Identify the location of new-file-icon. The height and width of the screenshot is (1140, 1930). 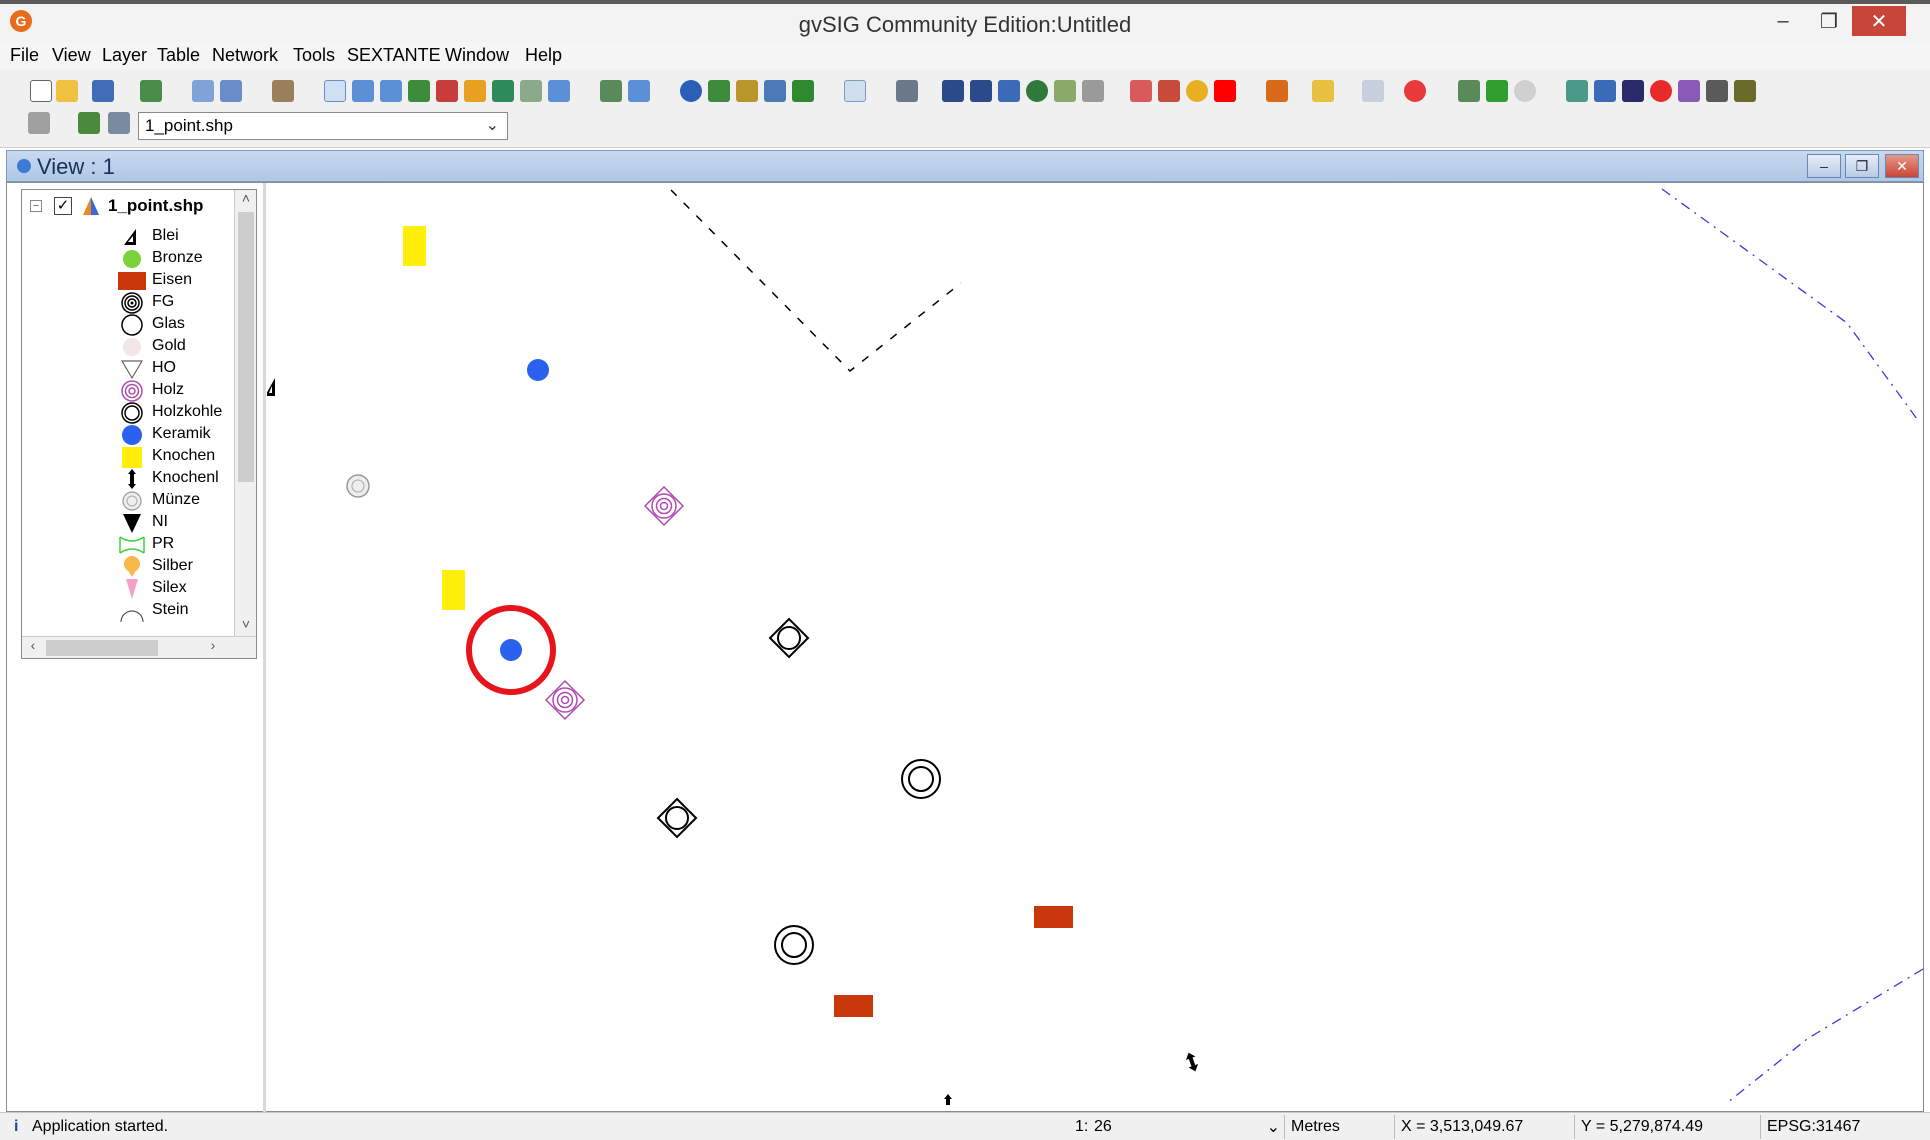
(41, 91).